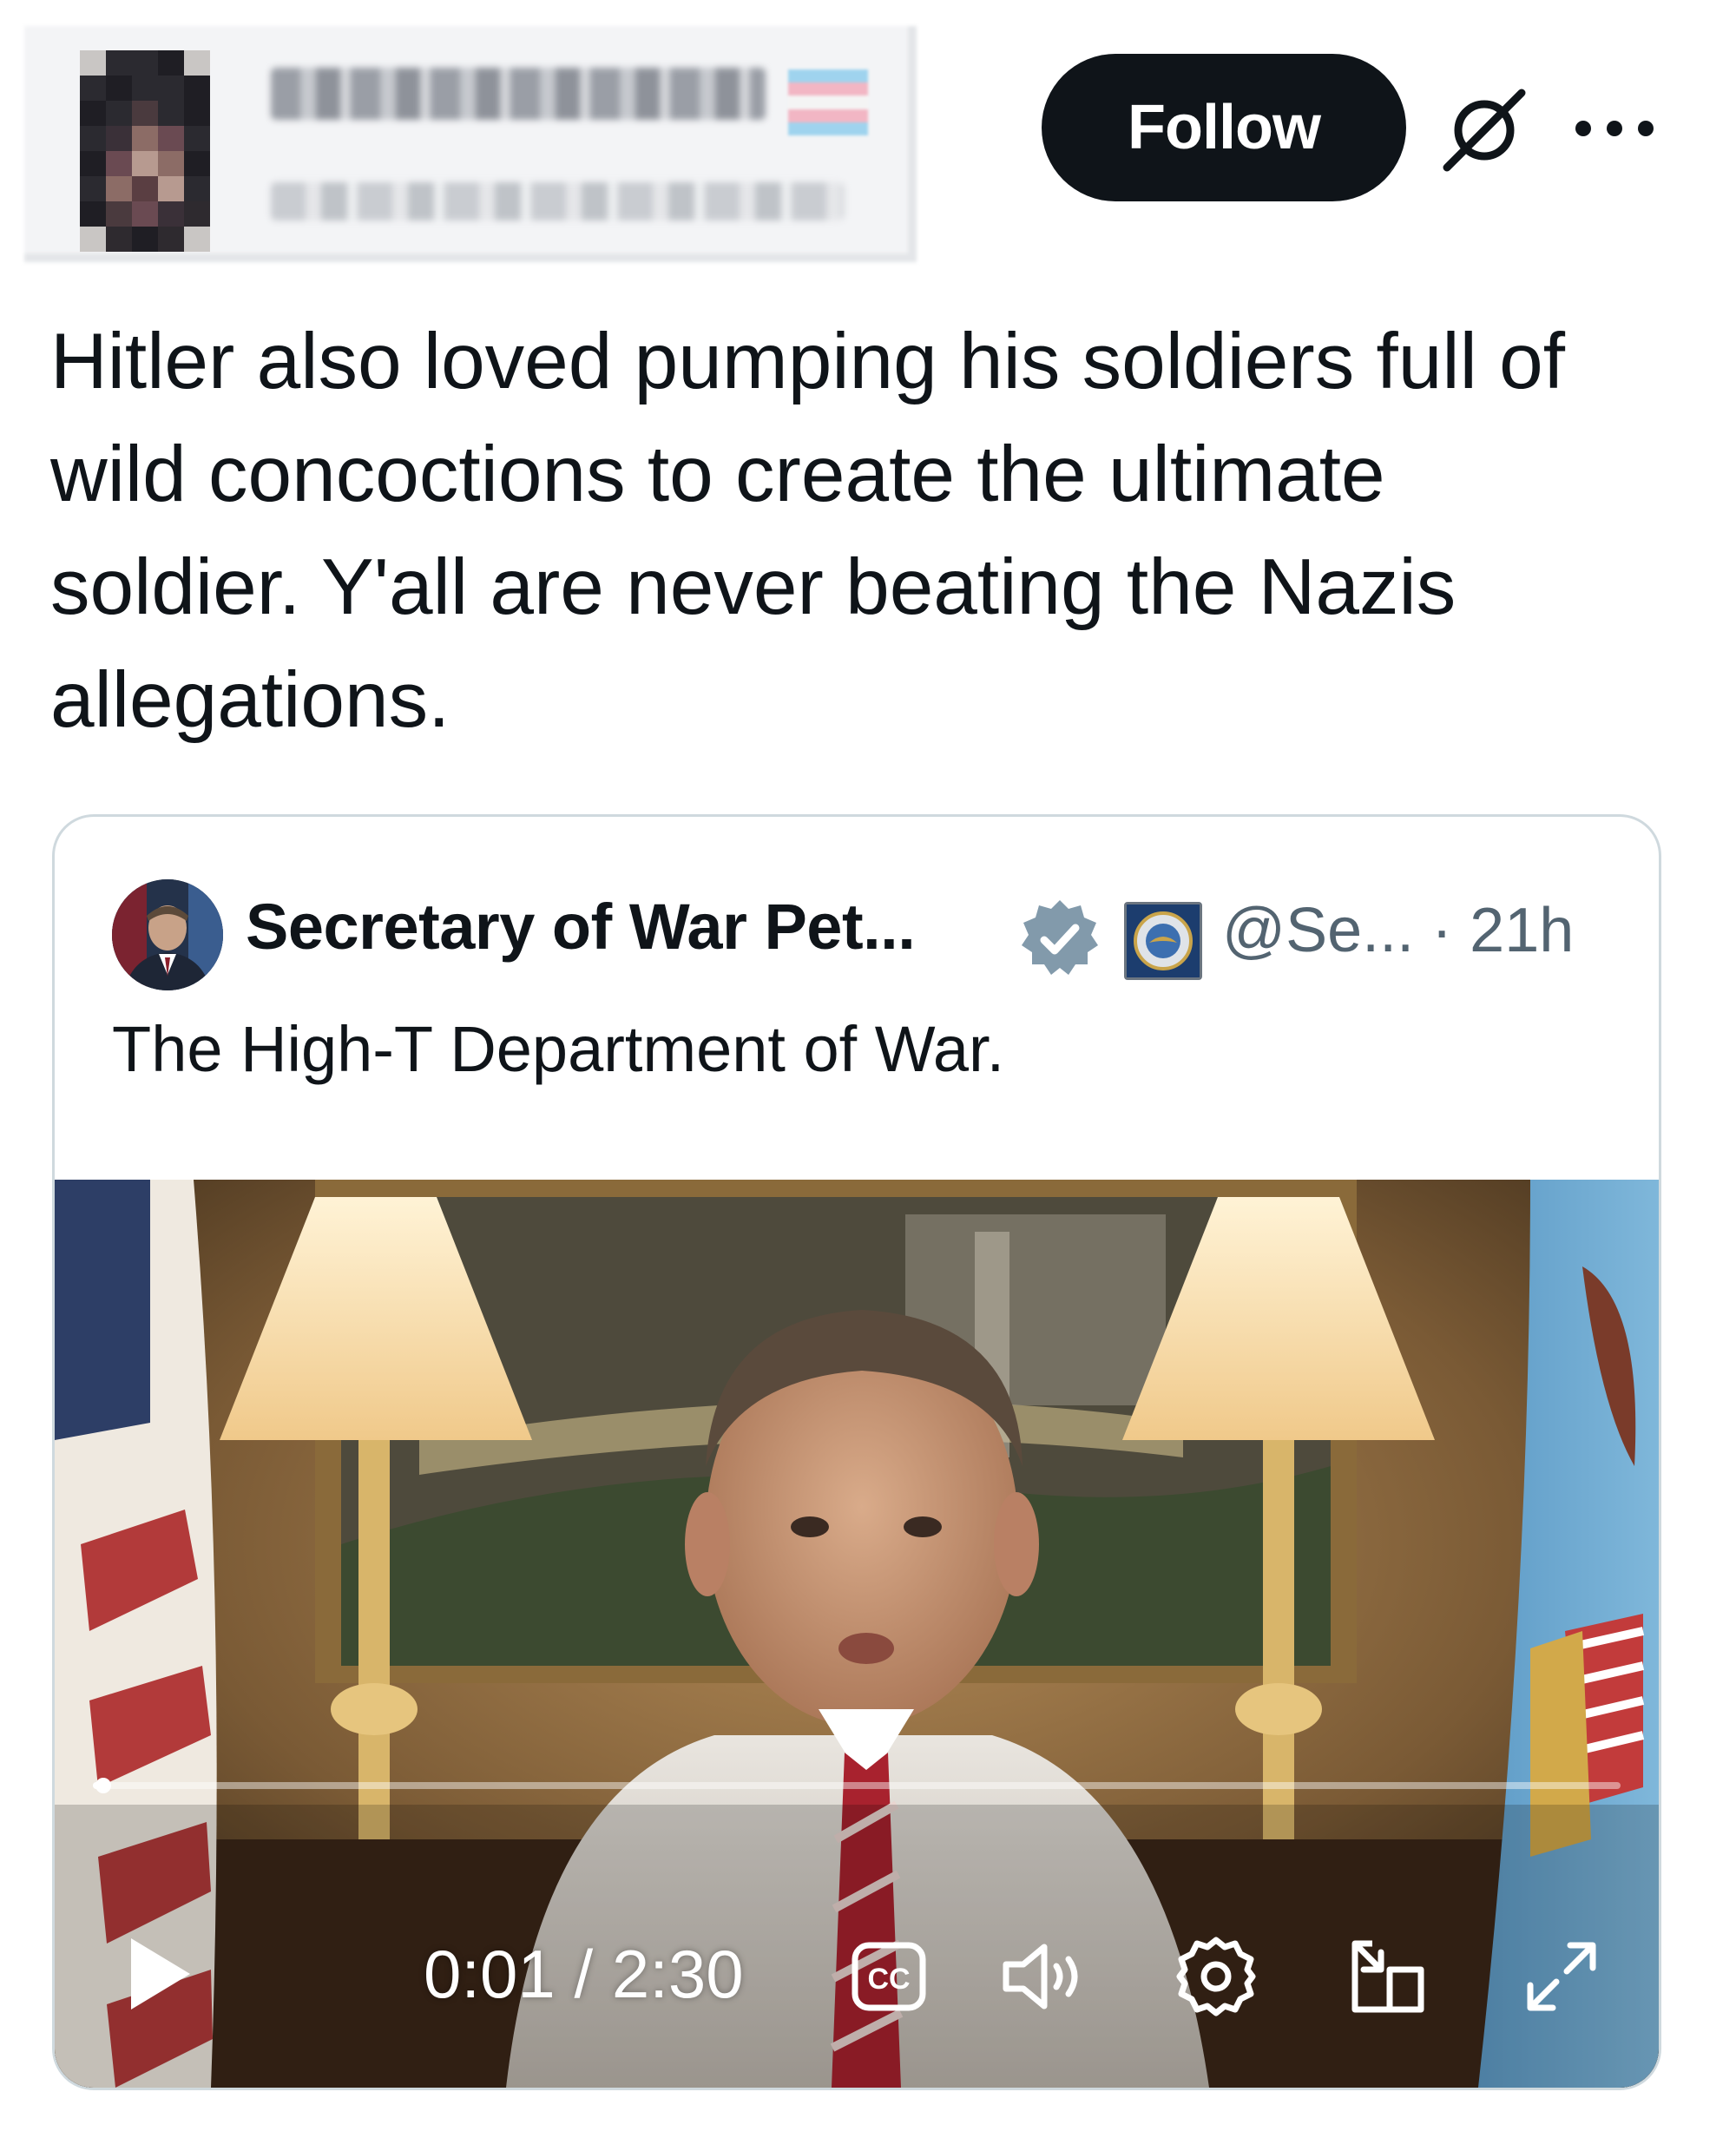 The image size is (1736, 2151). I want to click on svg-text: CC, so click(888, 1979).